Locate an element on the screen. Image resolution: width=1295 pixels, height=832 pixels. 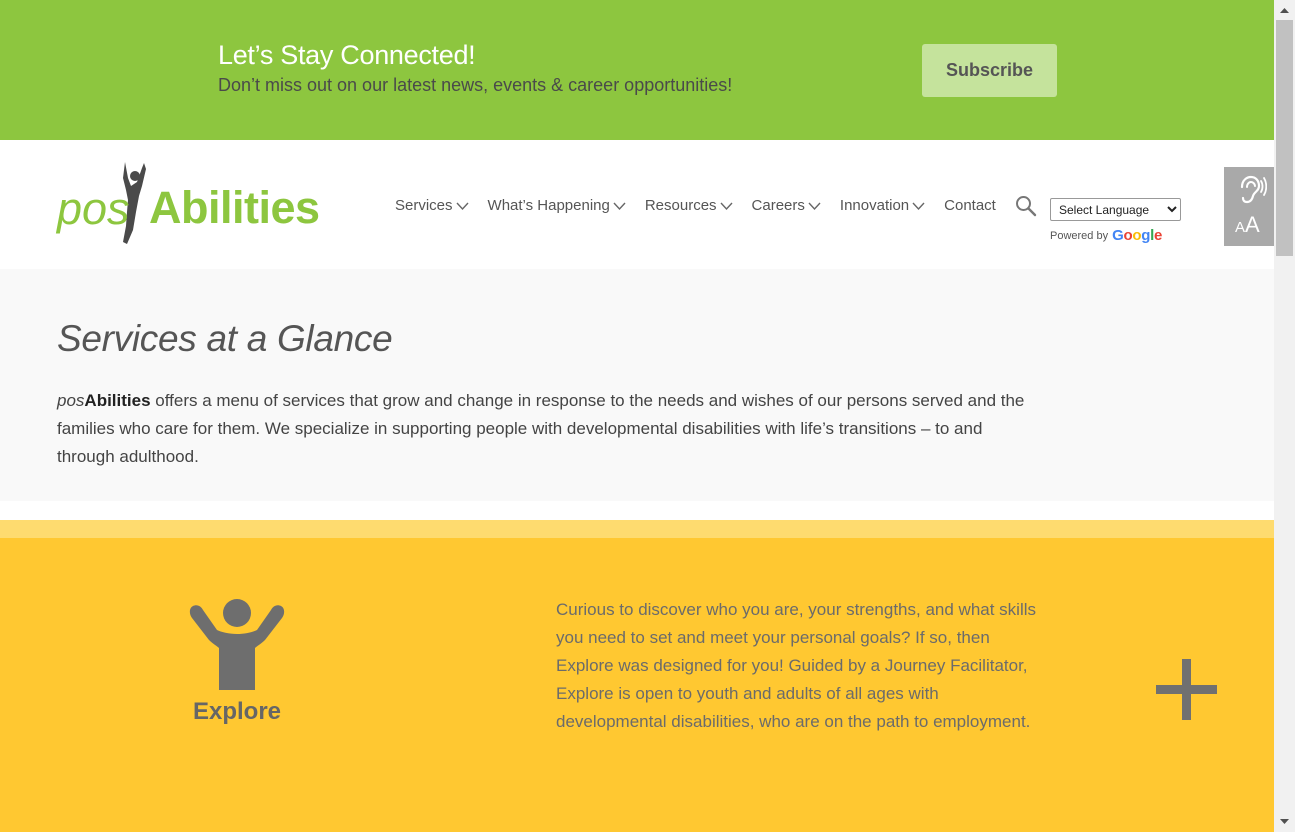
vertical-scrollbar is located at coordinates (1284, 416).